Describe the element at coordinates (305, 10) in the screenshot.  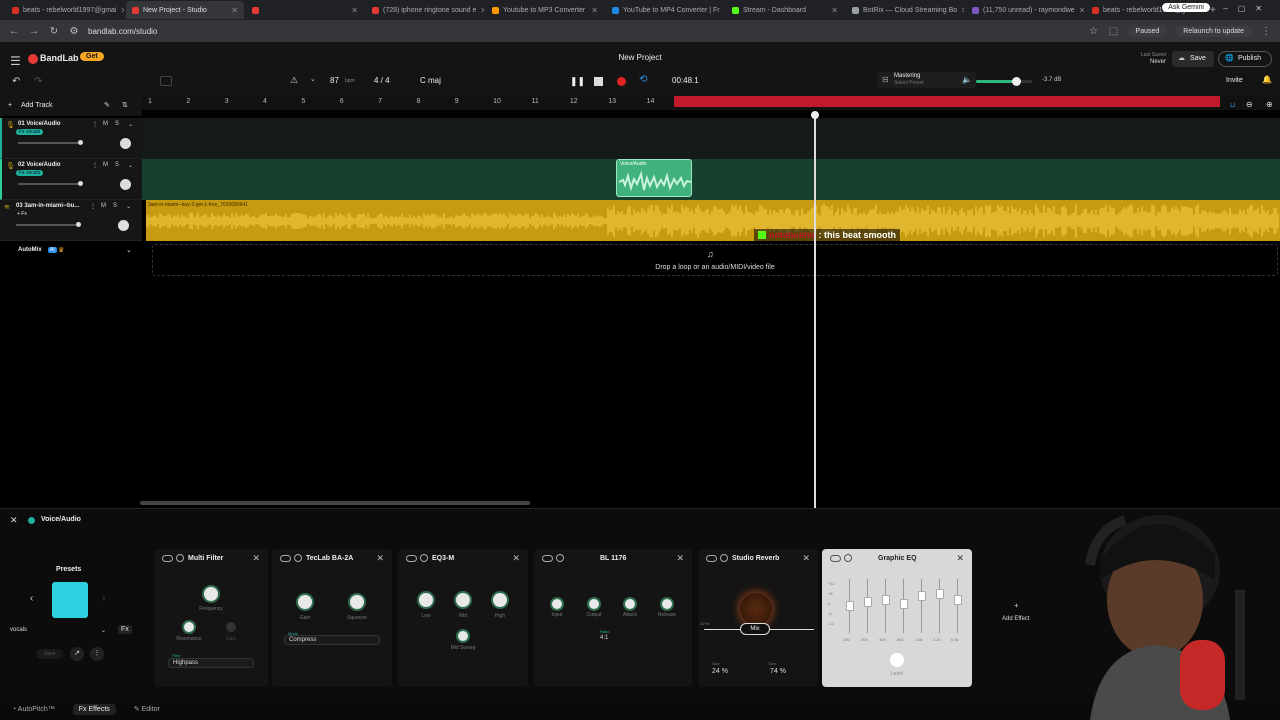
I see `browser-tab: ✕` at that location.